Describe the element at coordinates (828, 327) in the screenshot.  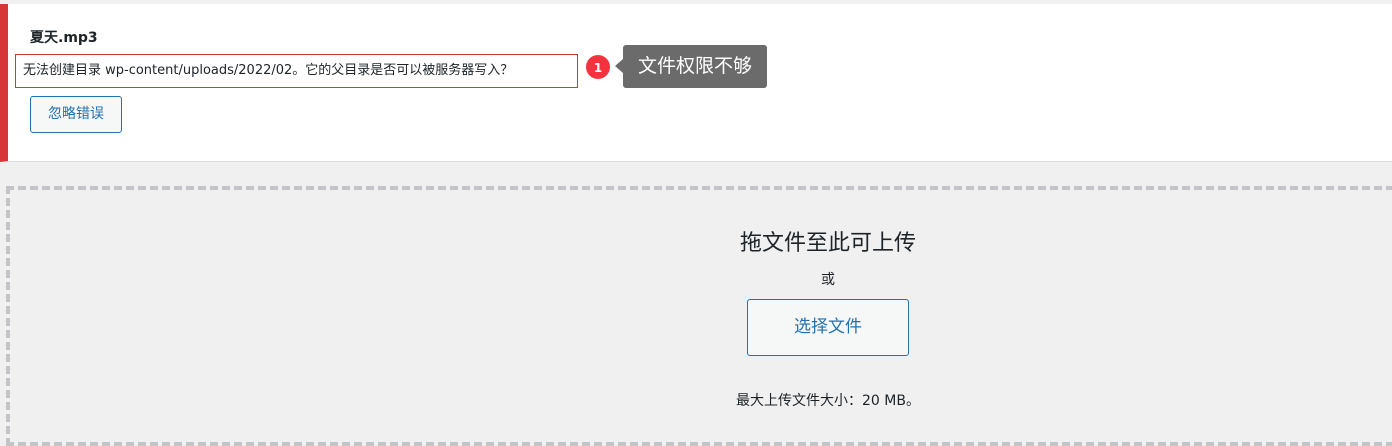
I see `select-files-button: 选择文件` at that location.